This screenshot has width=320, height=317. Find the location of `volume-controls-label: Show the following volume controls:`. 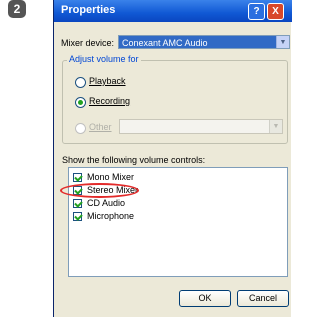

volume-controls-label: Show the following volume controls: is located at coordinates (134, 160).